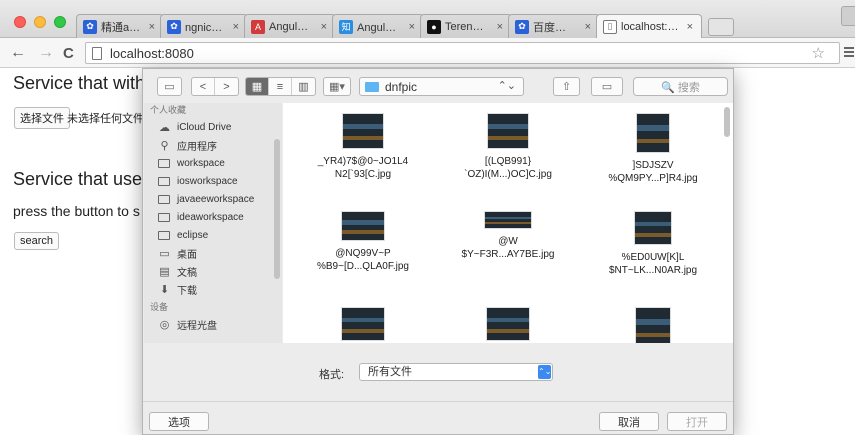 The image size is (855, 435). I want to click on browser-tab: 知 Angular js 初学 ×, so click(378, 26).